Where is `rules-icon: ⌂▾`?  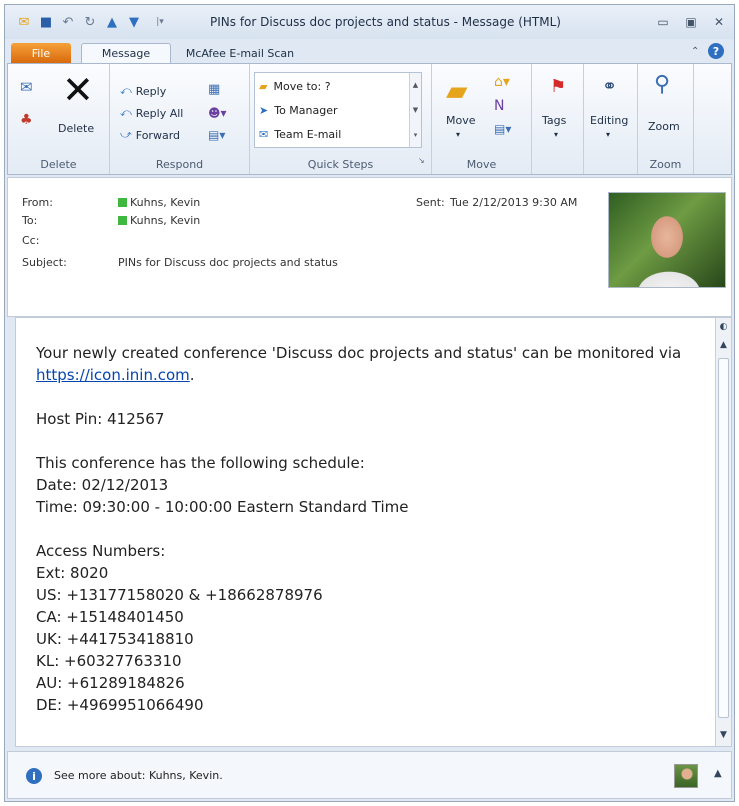
rules-icon: ⌂▾ is located at coordinates (502, 82).